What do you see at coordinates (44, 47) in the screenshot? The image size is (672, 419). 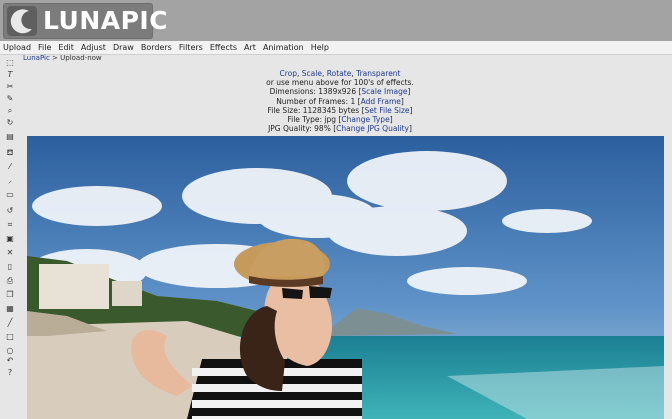 I see `menu-file: File` at bounding box center [44, 47].